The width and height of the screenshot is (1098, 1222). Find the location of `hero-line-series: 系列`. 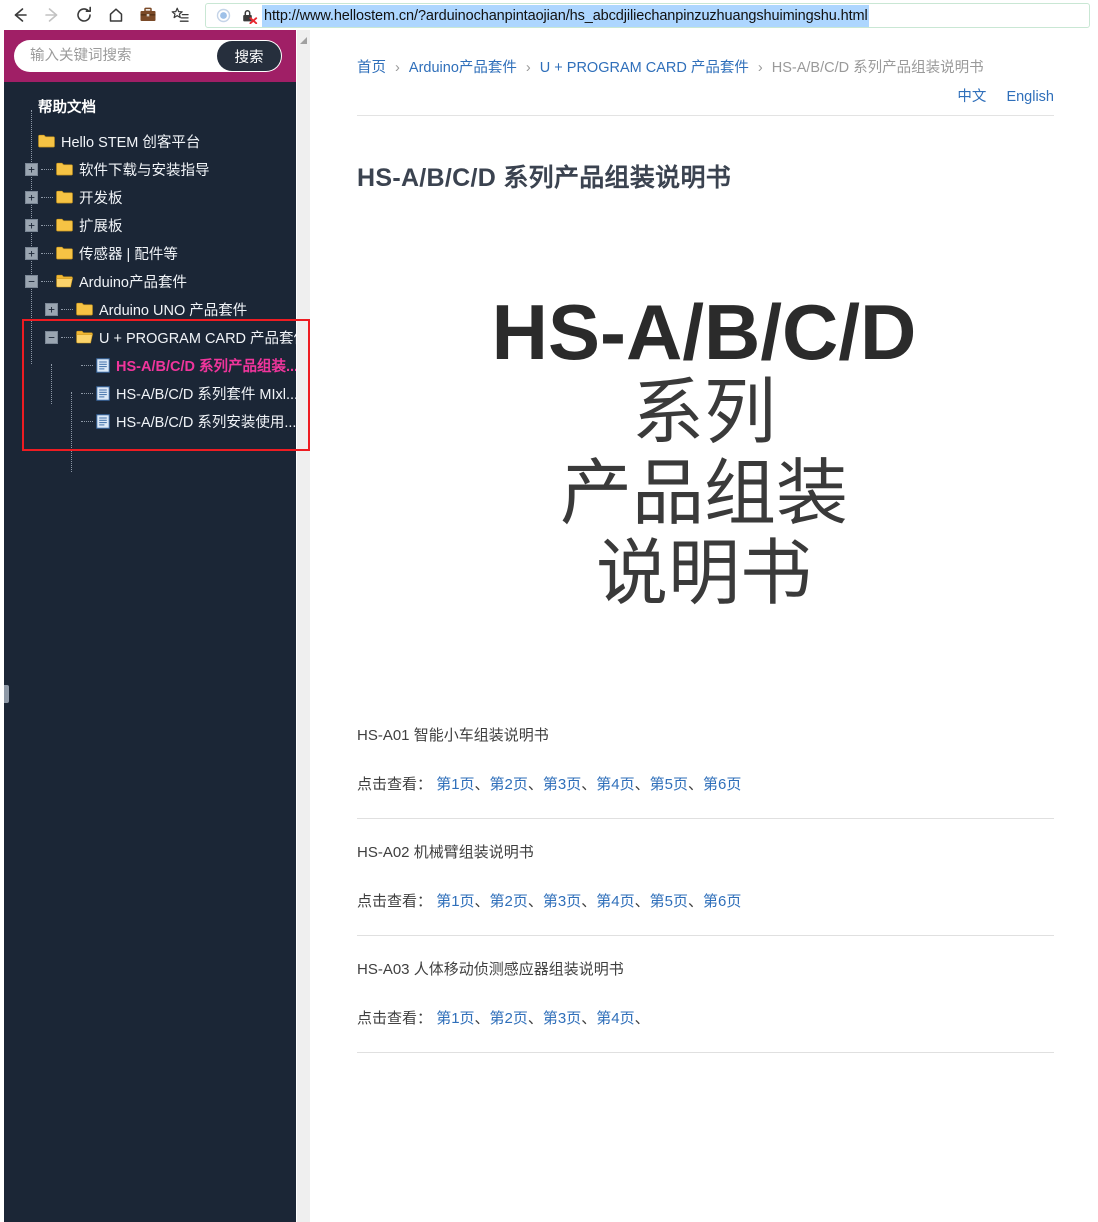

hero-line-series: 系列 is located at coordinates (703, 413).